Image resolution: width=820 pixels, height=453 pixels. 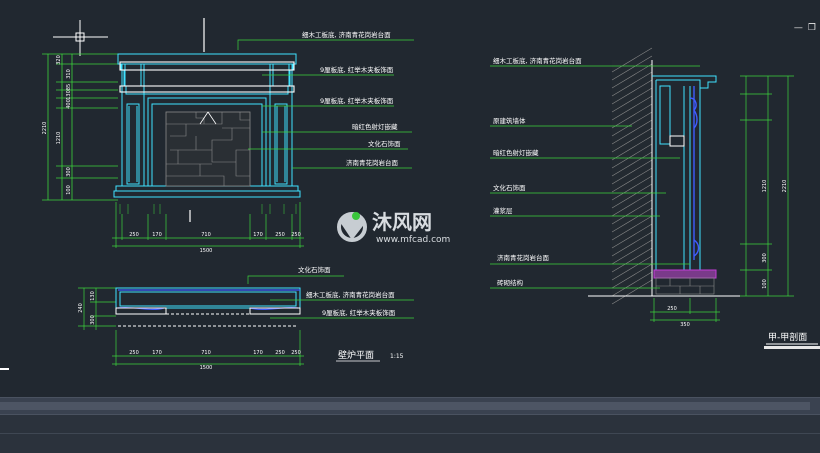 I want to click on section-title: 甲-甲剖面, so click(x=787, y=337).